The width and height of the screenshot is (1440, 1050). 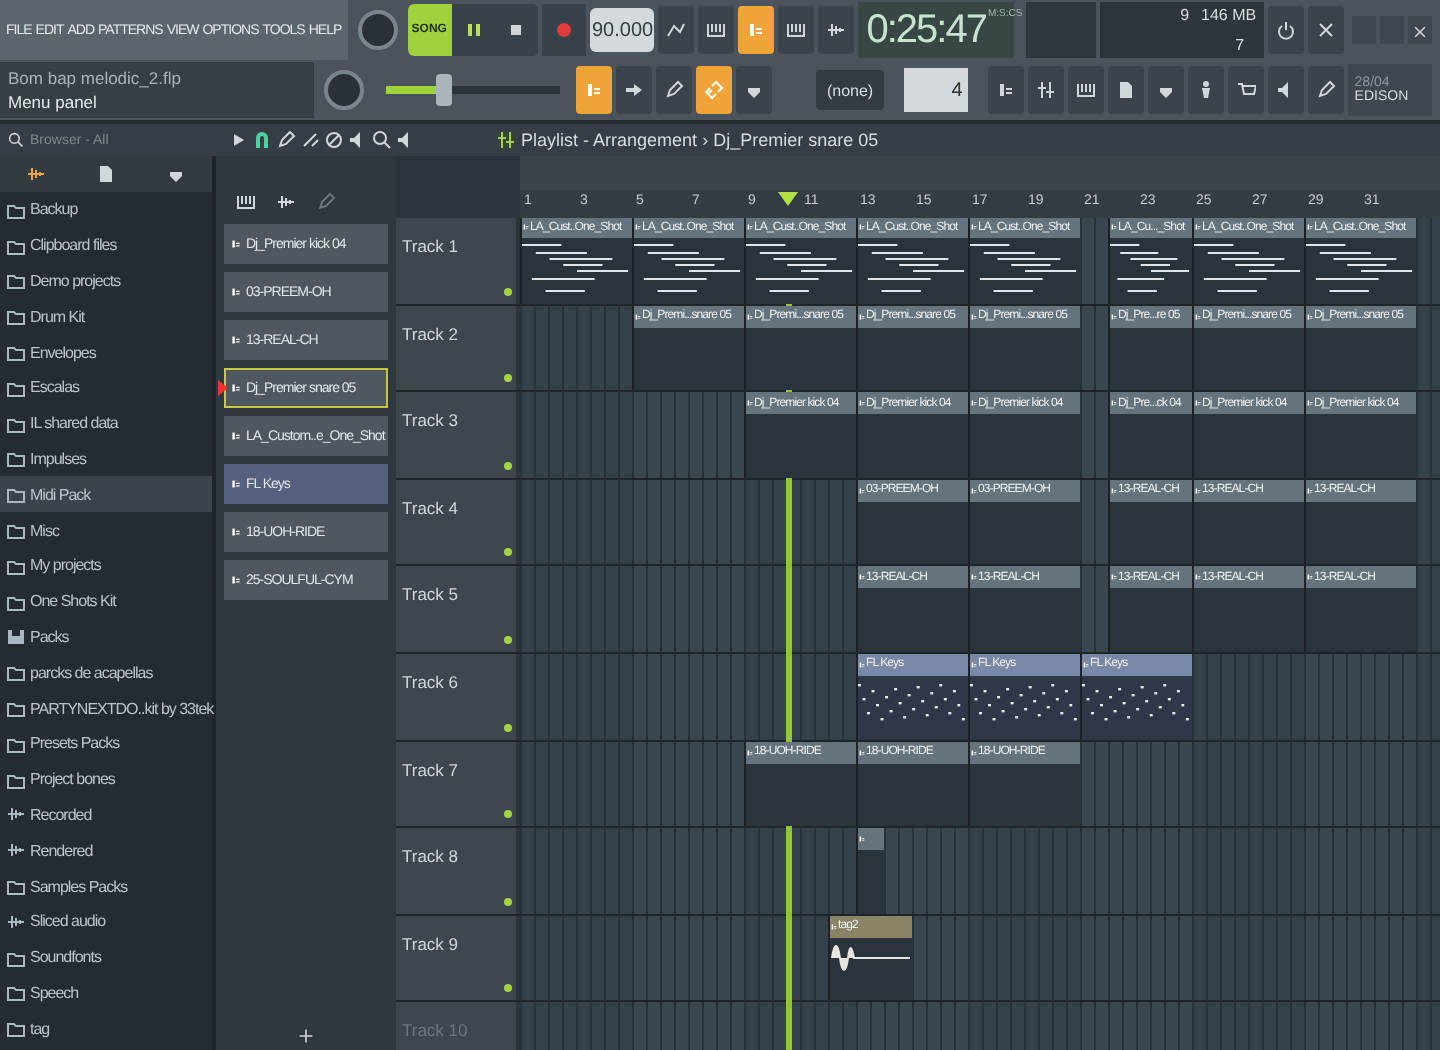 What do you see at coordinates (456, 261) in the screenshot?
I see `track-header: Track 1` at bounding box center [456, 261].